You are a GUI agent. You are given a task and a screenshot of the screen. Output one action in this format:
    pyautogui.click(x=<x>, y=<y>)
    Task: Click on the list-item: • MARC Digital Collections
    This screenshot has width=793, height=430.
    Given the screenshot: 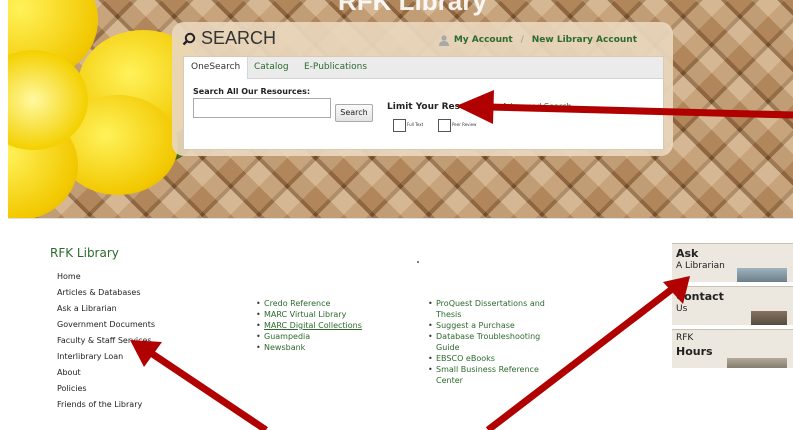 What is the action you would take?
    pyautogui.click(x=309, y=325)
    